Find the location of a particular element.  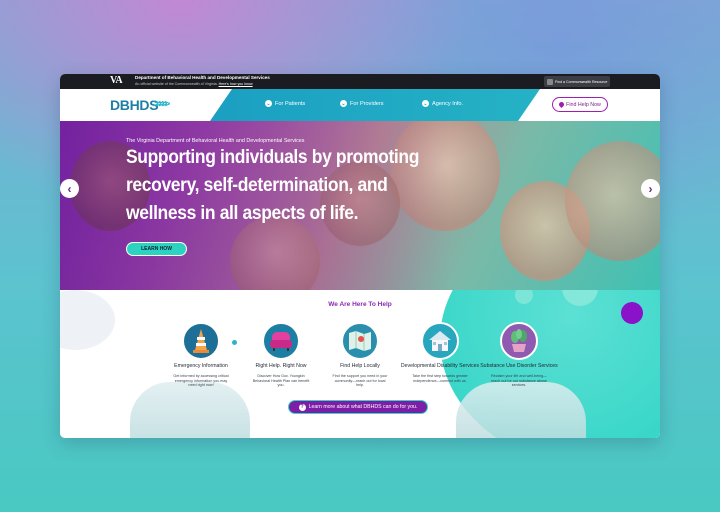

service-name: Right Help. Right Now is located at coordinates (281, 366).